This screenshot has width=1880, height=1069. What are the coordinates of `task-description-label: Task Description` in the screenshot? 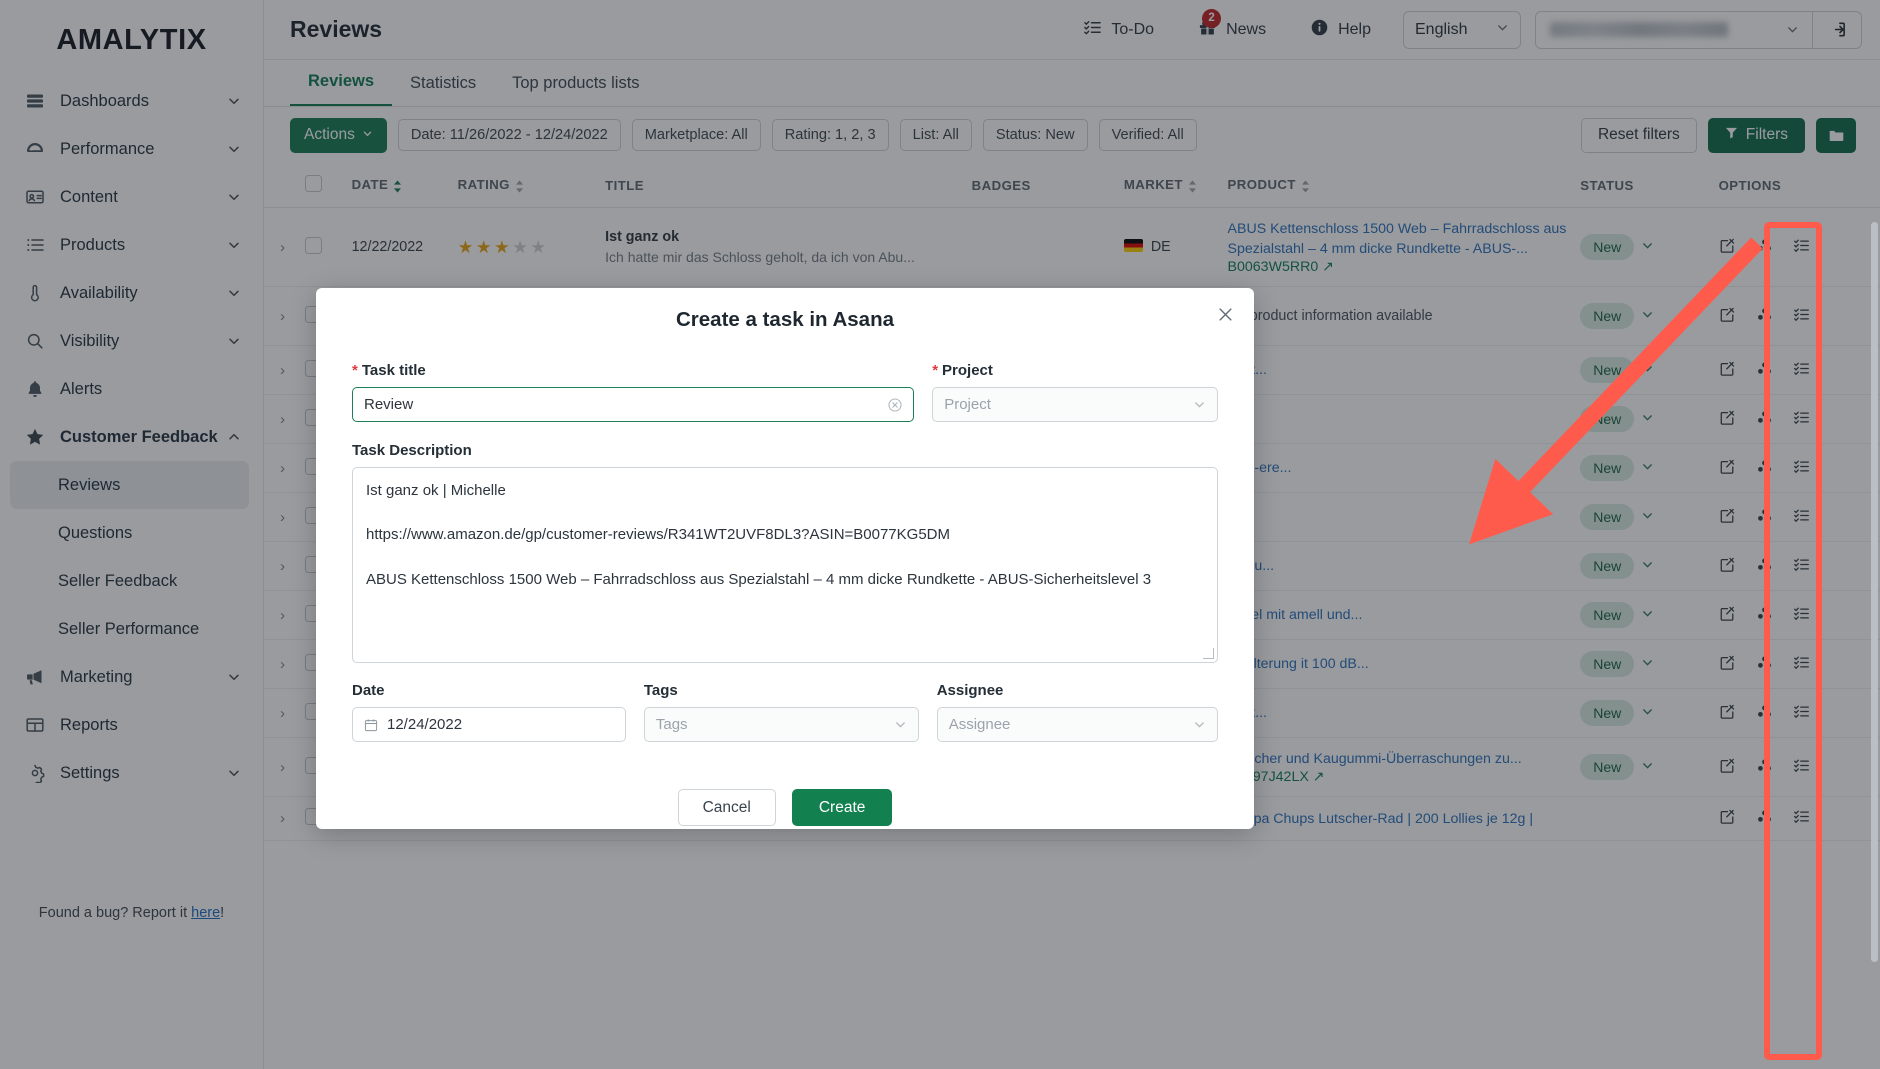 It's located at (412, 450).